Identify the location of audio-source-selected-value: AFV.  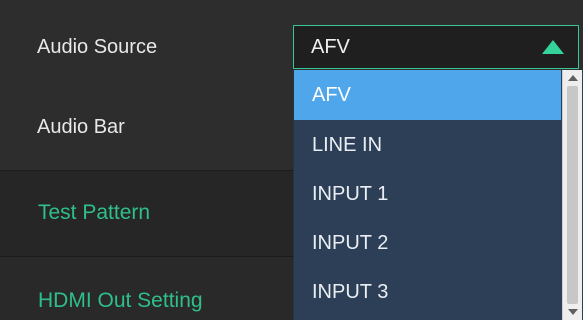
(330, 47).